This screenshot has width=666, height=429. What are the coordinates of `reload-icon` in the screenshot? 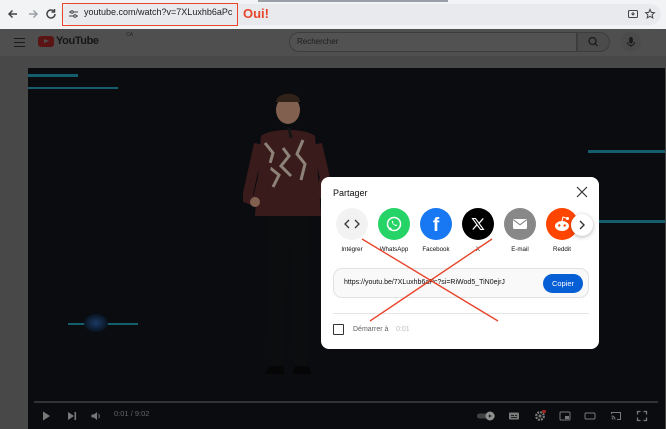 It's located at (51, 14).